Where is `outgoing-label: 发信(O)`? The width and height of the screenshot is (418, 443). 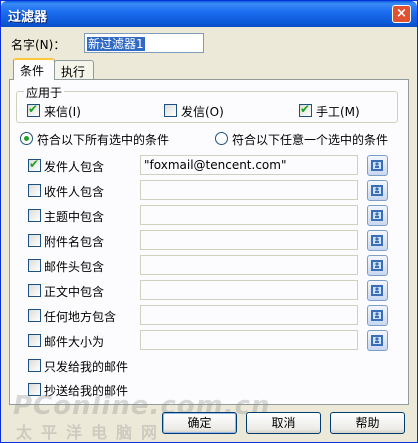 outgoing-label: 发信(O) is located at coordinates (202, 112).